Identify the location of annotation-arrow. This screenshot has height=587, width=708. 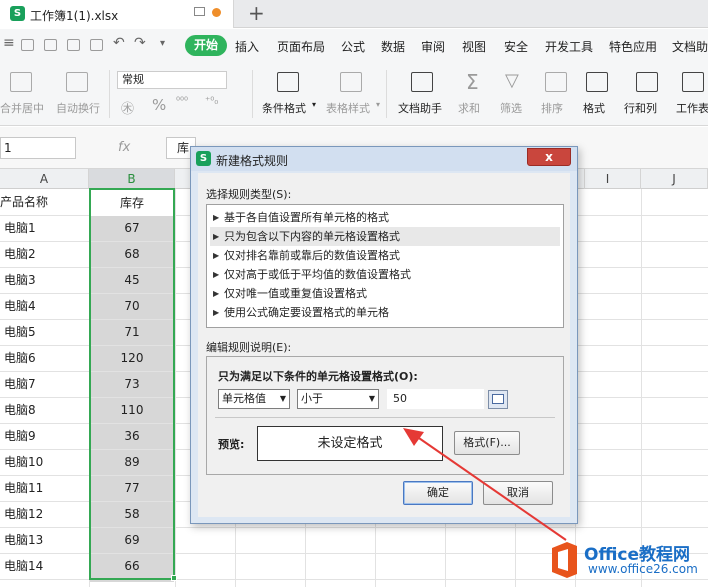
(485, 484).